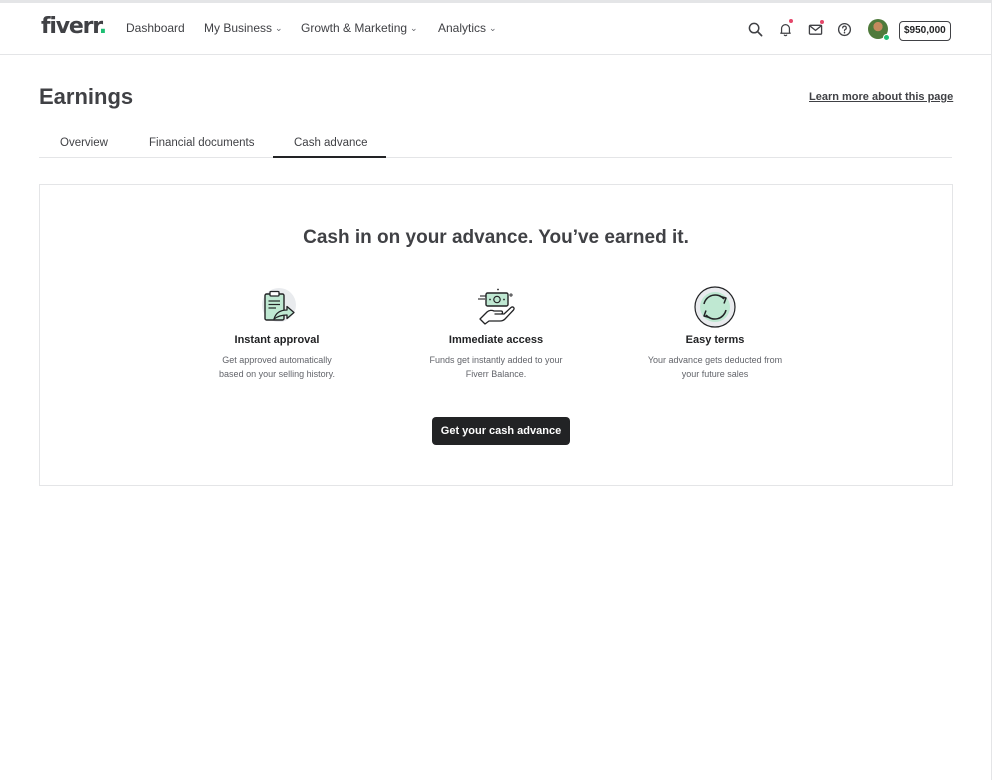 The height and width of the screenshot is (780, 992). I want to click on get-cash-advance-button: Get your cash advance, so click(501, 431).